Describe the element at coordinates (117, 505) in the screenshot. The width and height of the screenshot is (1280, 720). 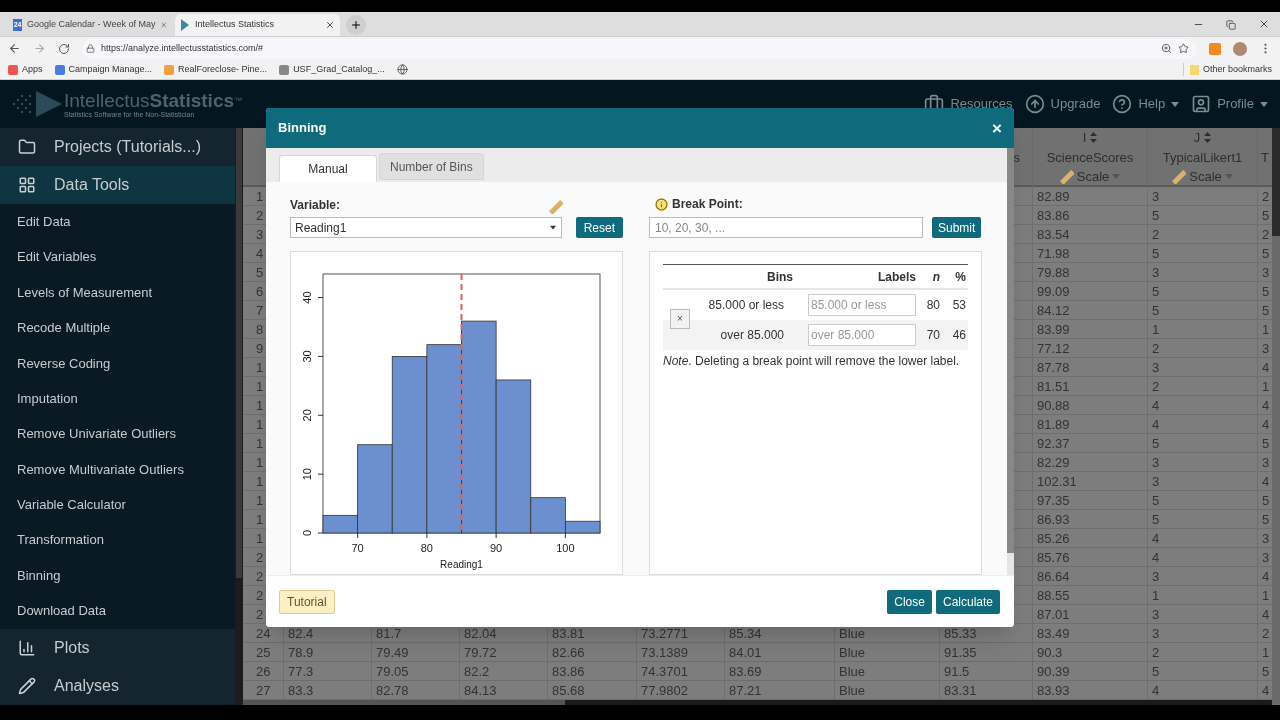
I see `sidebar-item: Variable Calculator` at that location.